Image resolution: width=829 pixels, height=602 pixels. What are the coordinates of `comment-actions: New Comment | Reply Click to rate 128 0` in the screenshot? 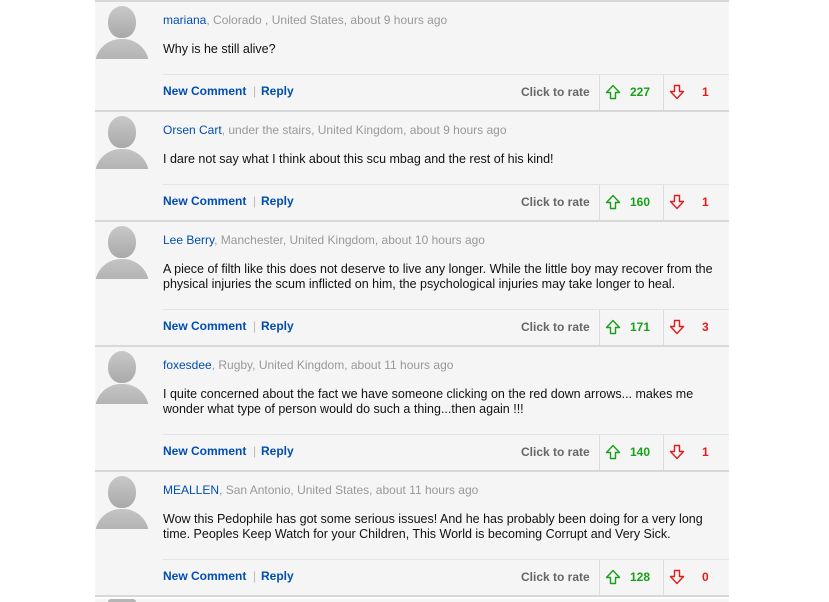 It's located at (446, 577).